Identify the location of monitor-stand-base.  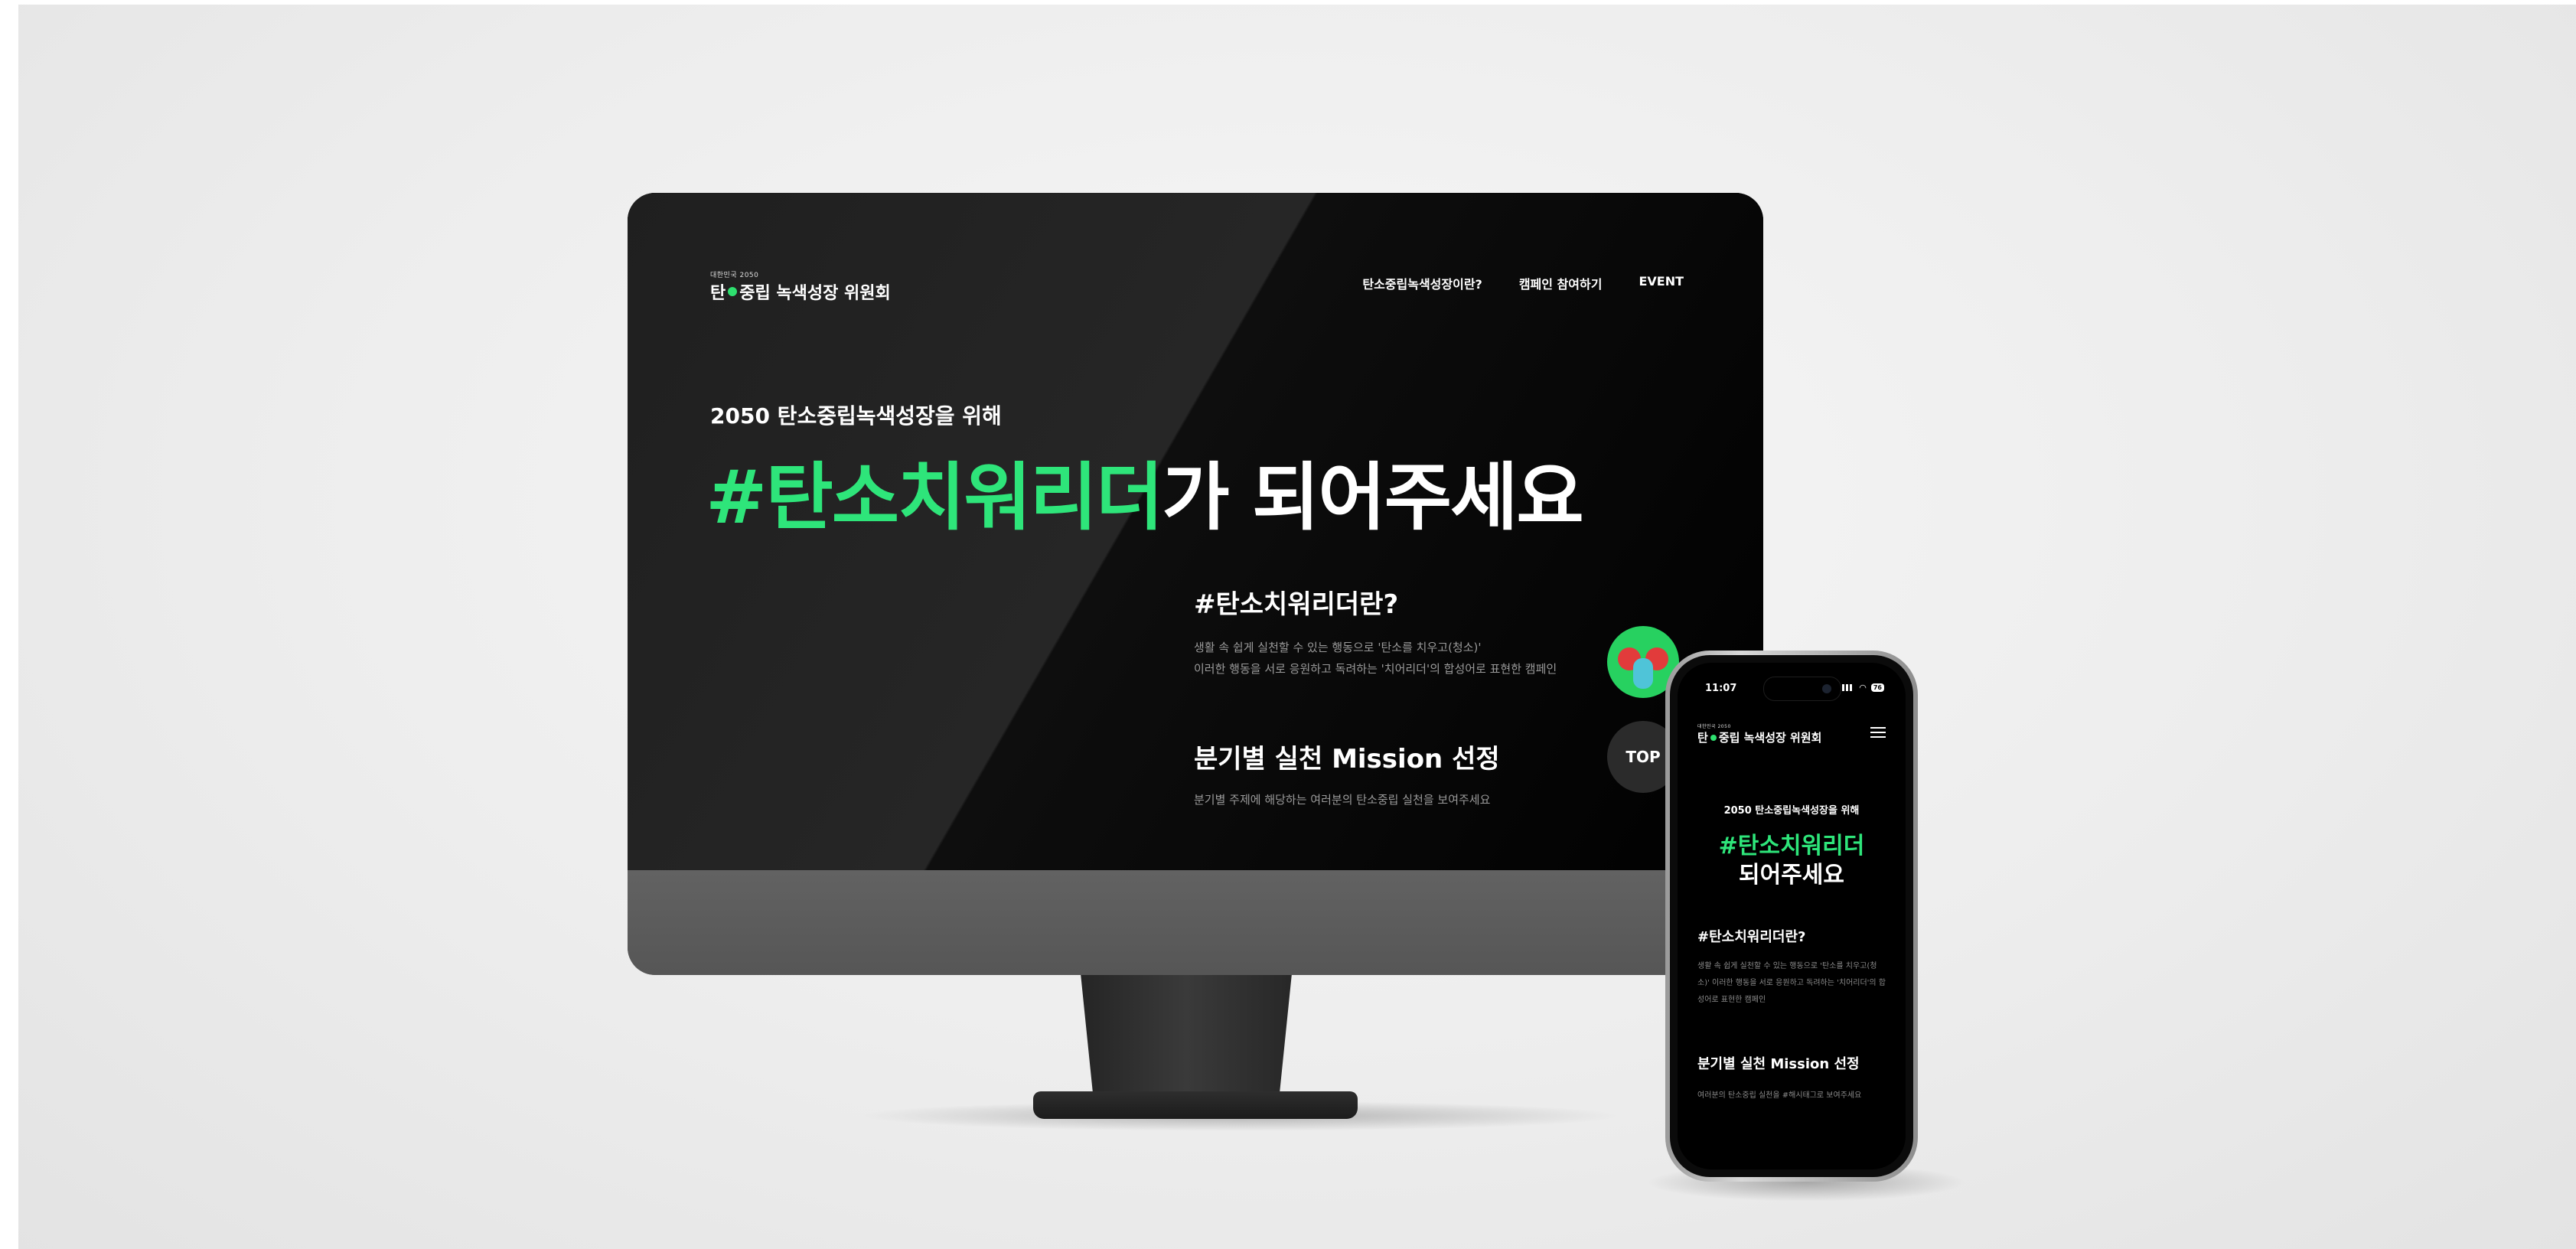
(1195, 1105).